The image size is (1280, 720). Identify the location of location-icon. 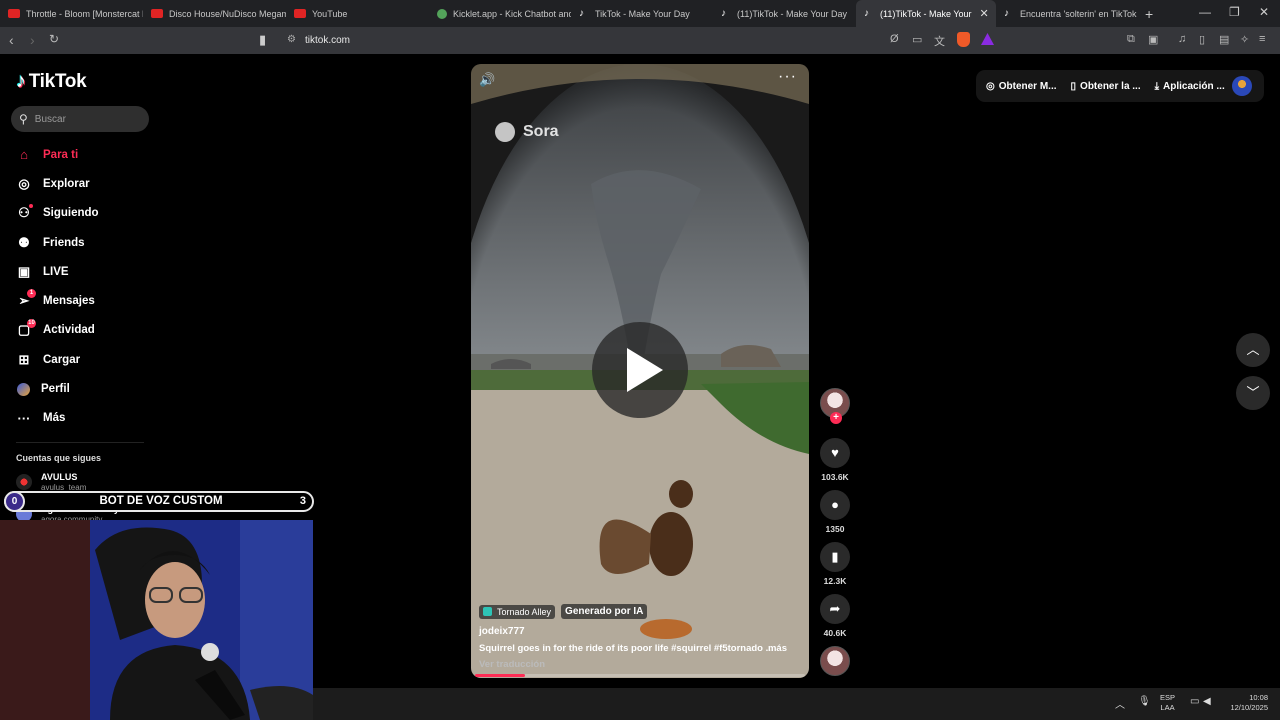
(487, 611).